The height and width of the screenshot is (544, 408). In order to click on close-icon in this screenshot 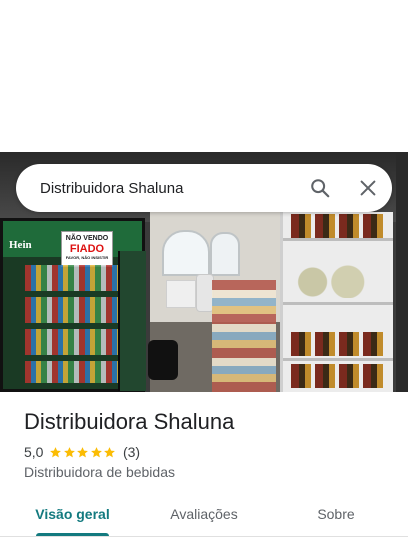, I will do `click(368, 188)`.